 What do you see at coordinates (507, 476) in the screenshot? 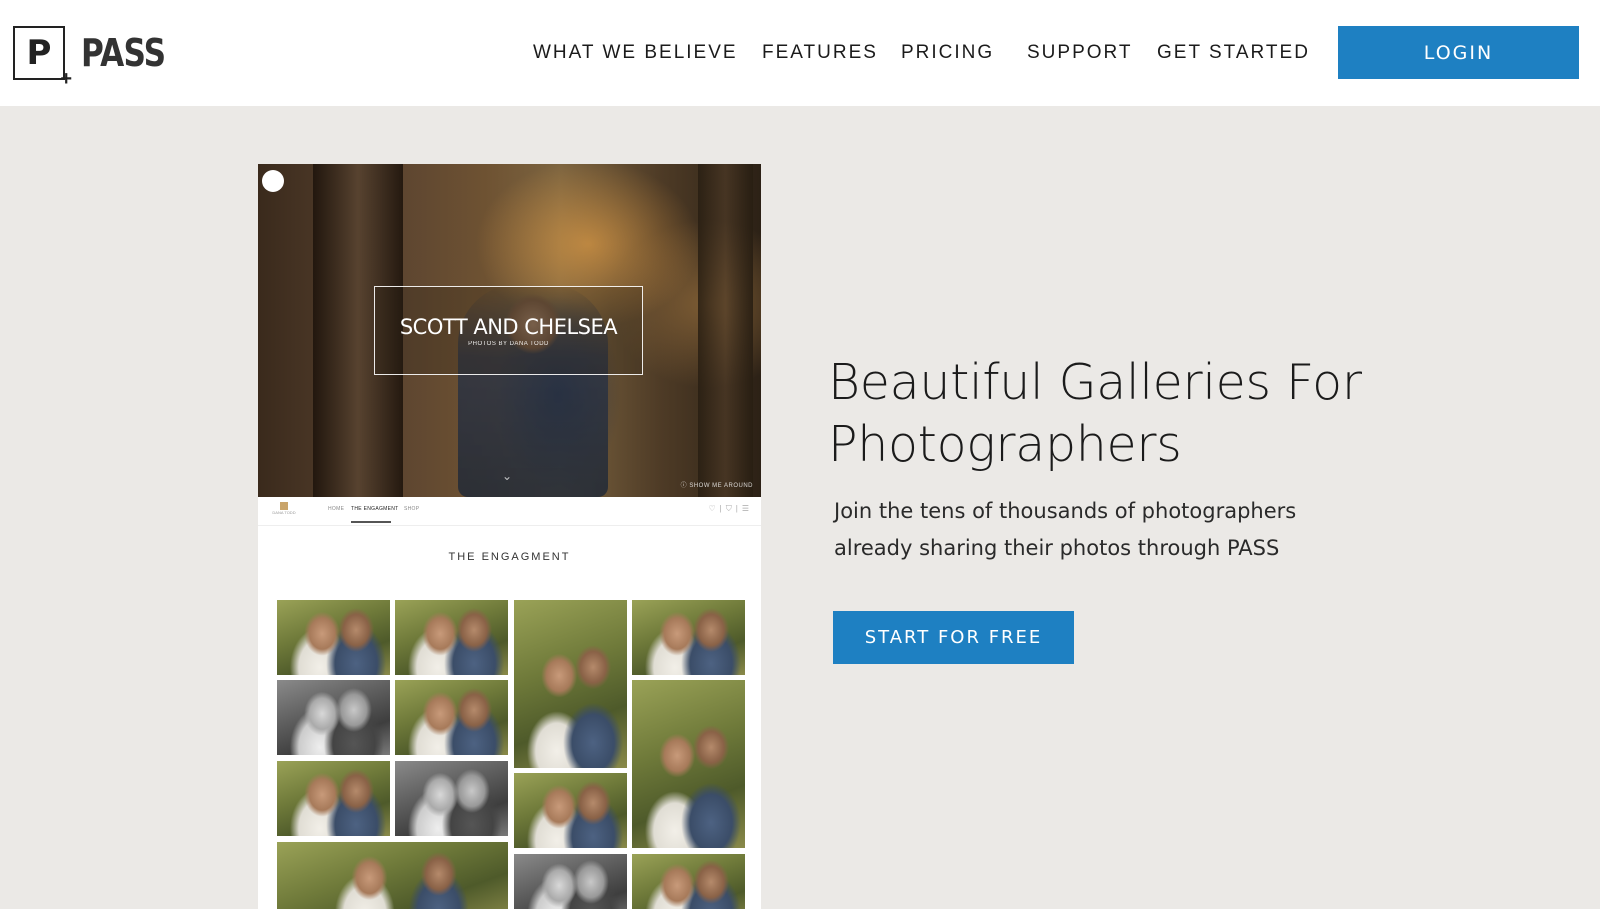
I see `chevron-down-icon: ⌄` at bounding box center [507, 476].